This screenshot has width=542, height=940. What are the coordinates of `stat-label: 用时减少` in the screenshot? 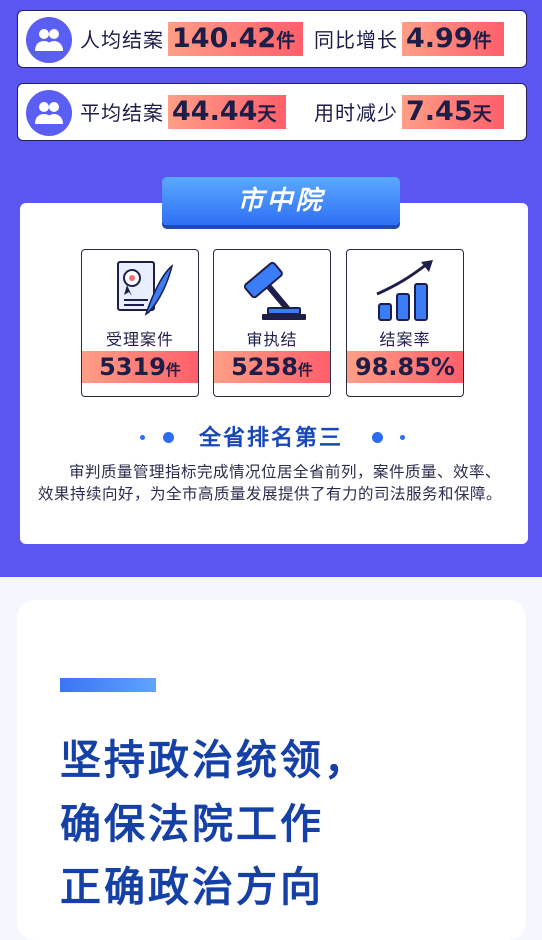 It's located at (356, 113).